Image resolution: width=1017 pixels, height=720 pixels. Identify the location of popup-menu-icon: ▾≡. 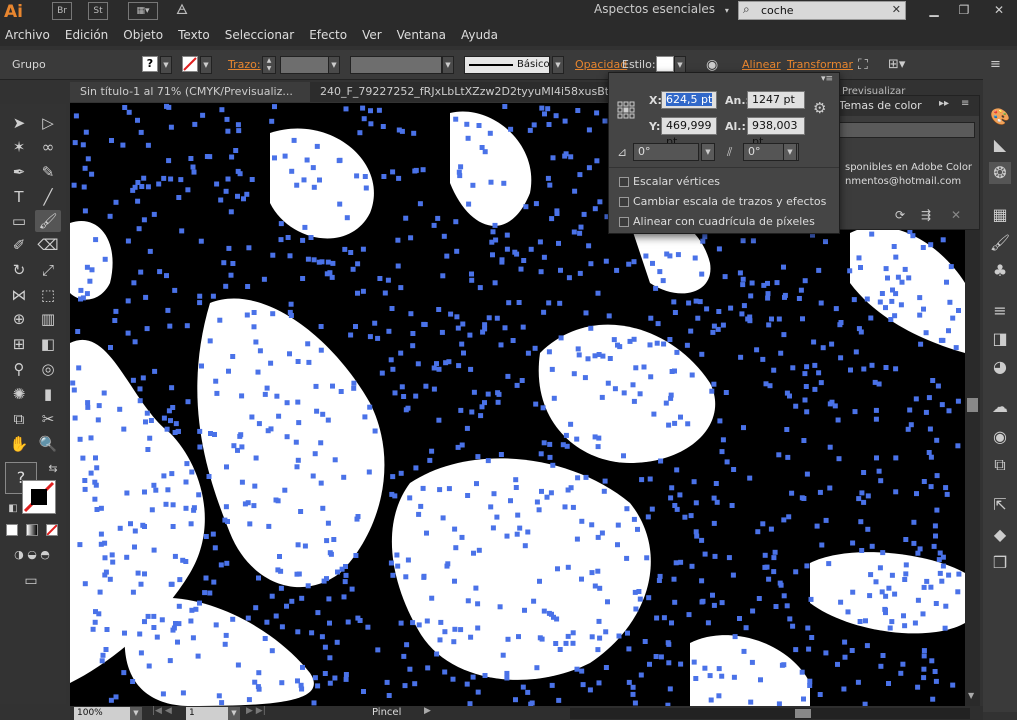
(827, 79).